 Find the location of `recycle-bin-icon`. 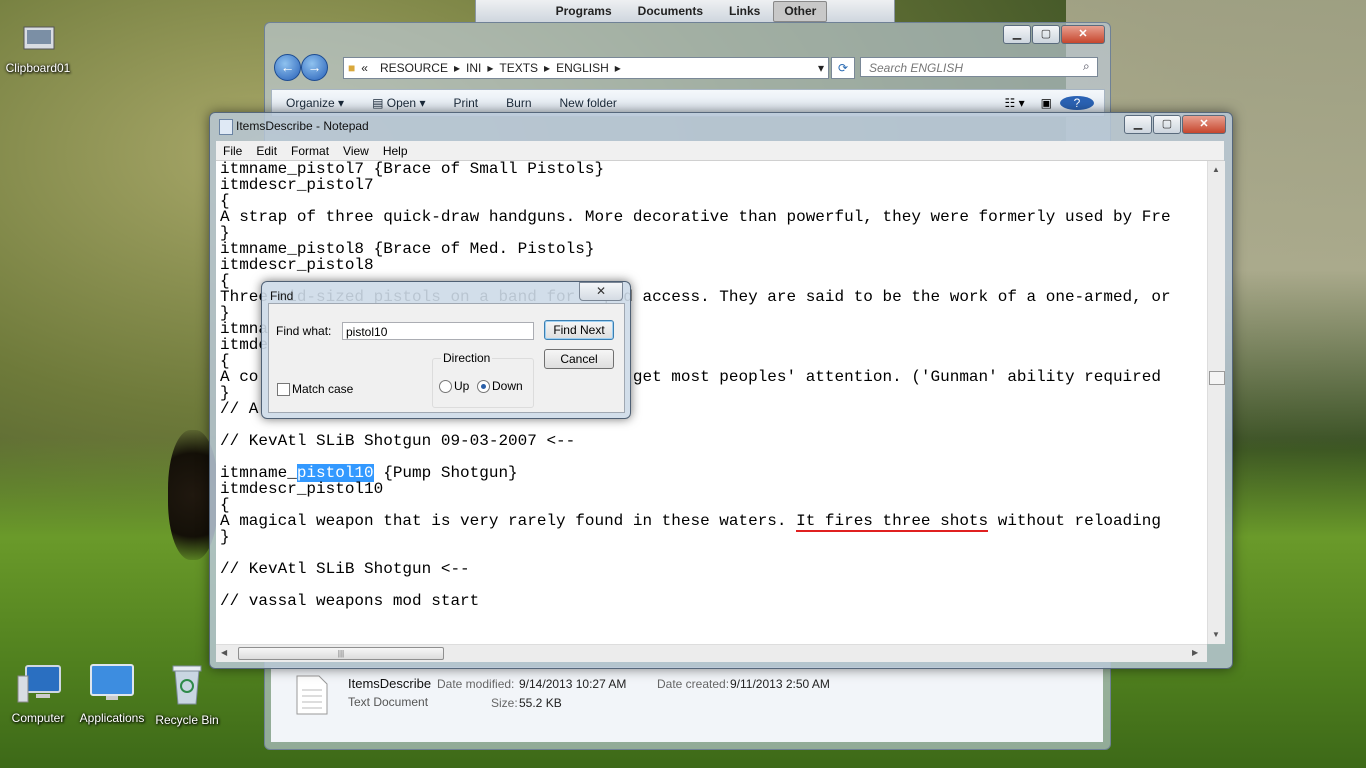

recycle-bin-icon is located at coordinates (187, 685).